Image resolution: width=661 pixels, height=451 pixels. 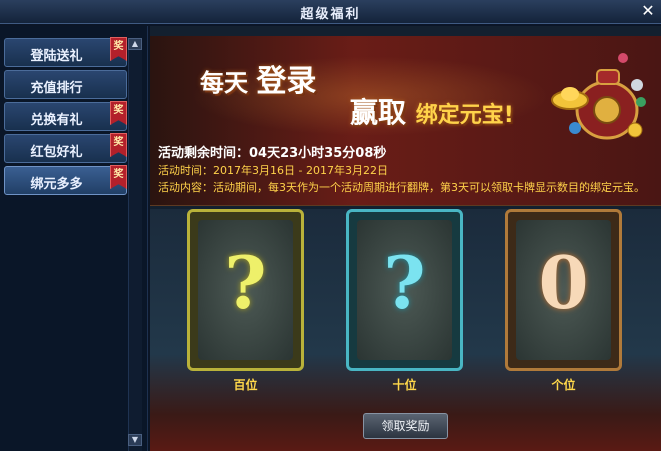 I want to click on sidebar-item-label: 兑换有礼, so click(x=56, y=120).